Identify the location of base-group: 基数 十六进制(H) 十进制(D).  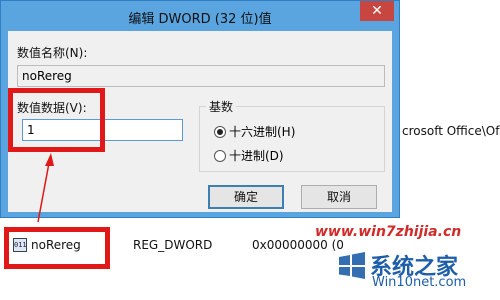
(292, 135).